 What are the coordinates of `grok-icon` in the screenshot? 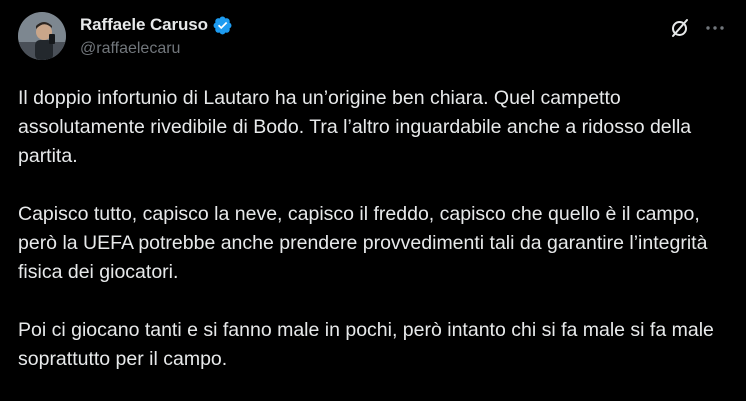 It's located at (680, 28).